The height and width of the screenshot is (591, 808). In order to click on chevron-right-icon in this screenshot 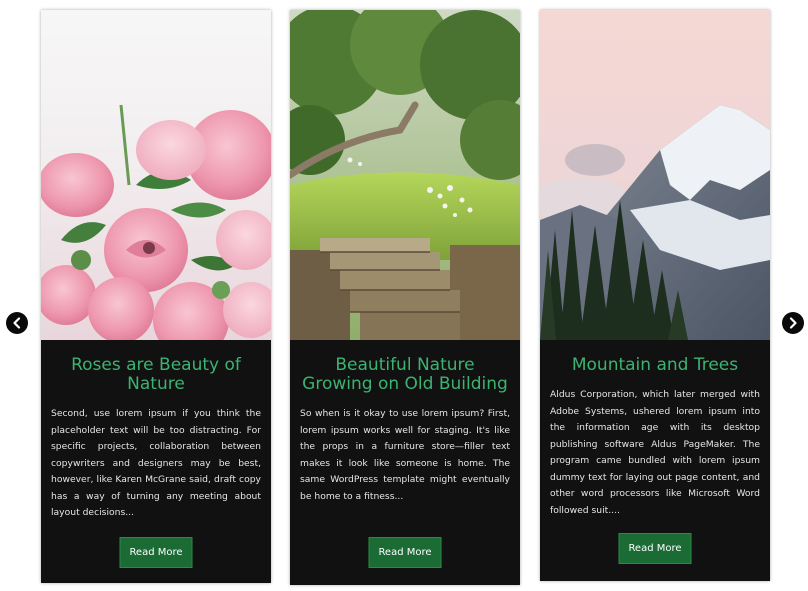, I will do `click(793, 323)`.